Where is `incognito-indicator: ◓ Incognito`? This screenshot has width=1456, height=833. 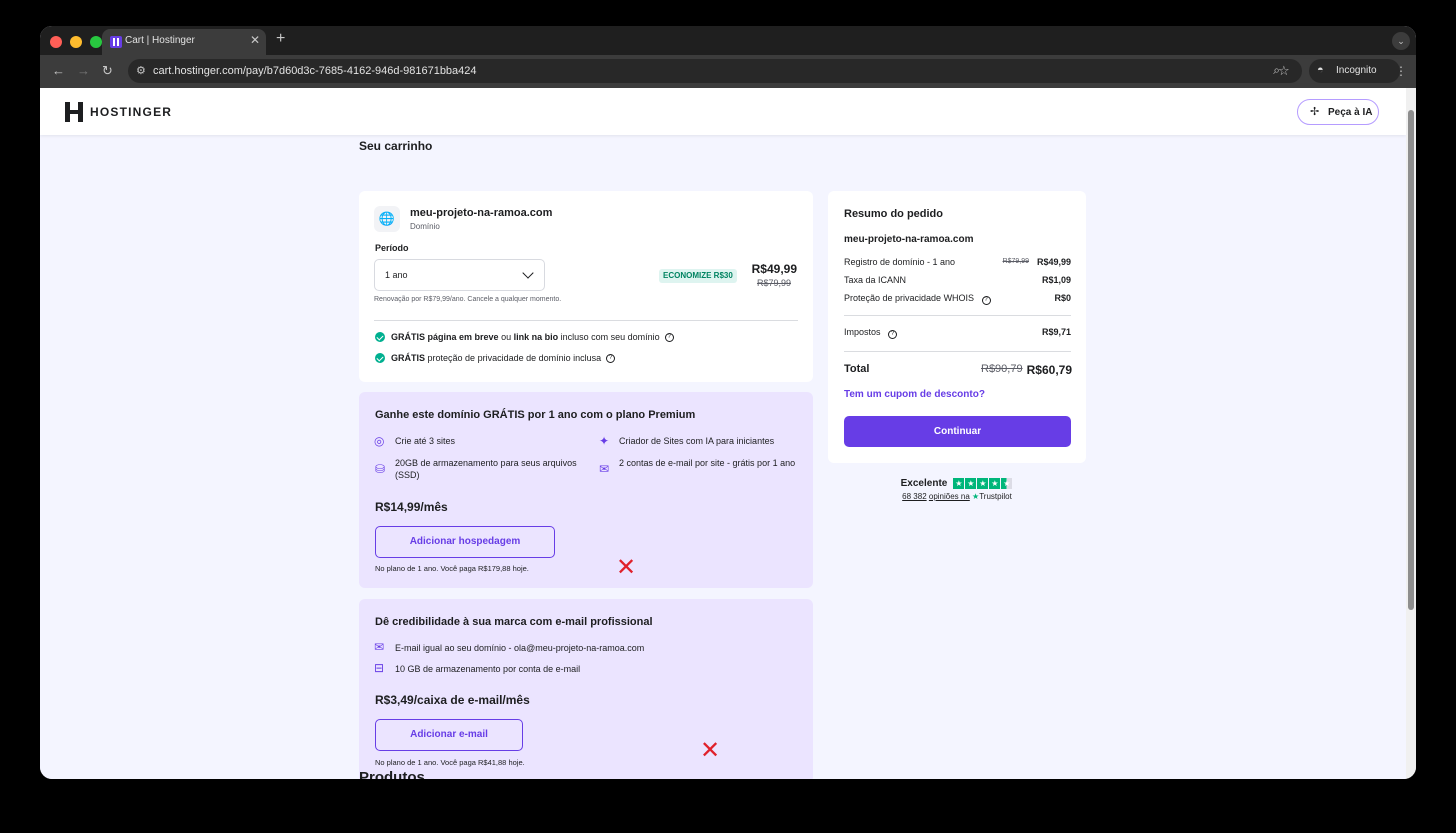
incognito-indicator: ◓ Incognito is located at coordinates (1354, 71).